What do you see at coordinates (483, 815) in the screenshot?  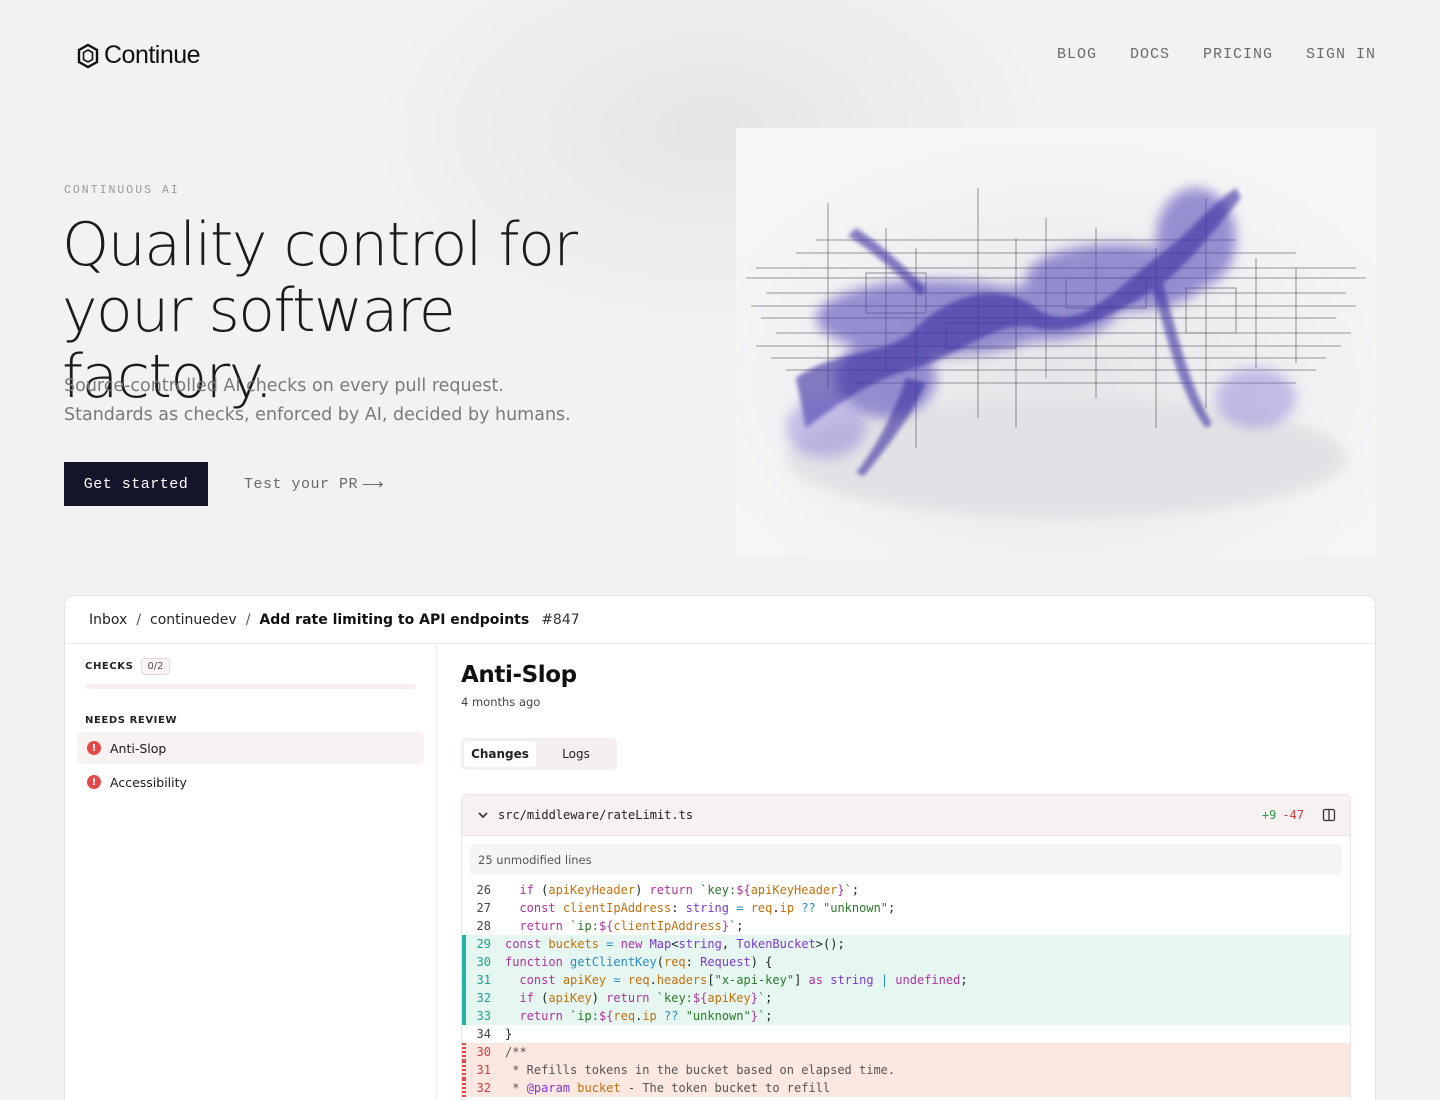 I see `chevron-down-icon` at bounding box center [483, 815].